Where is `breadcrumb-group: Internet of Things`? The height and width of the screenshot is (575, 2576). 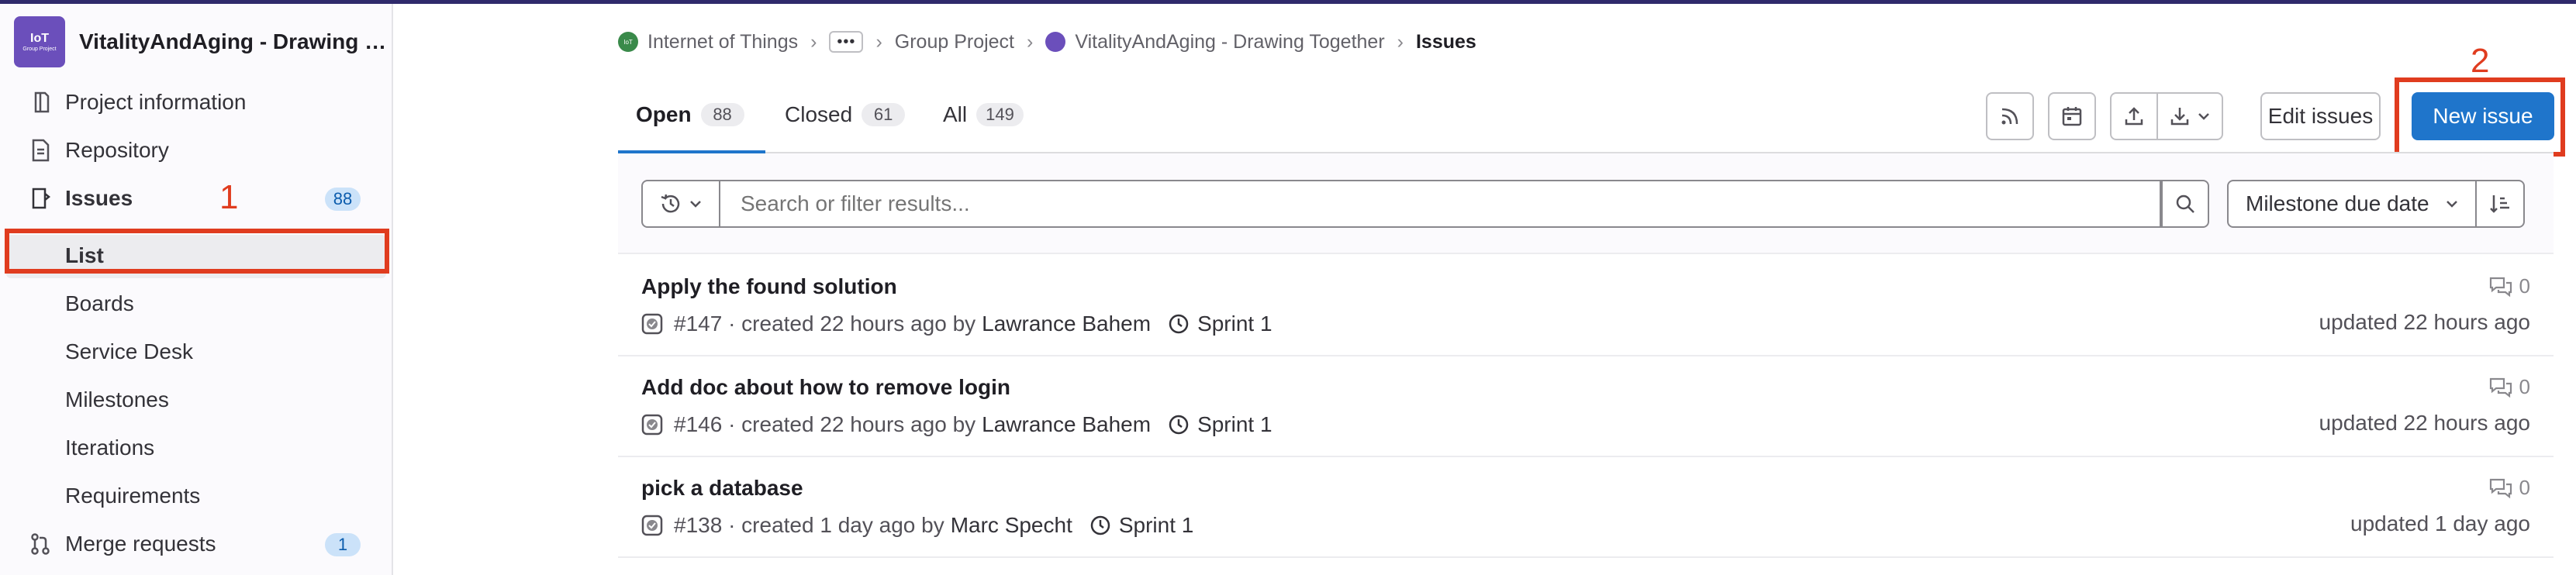
breadcrumb-group: Internet of Things is located at coordinates (722, 42).